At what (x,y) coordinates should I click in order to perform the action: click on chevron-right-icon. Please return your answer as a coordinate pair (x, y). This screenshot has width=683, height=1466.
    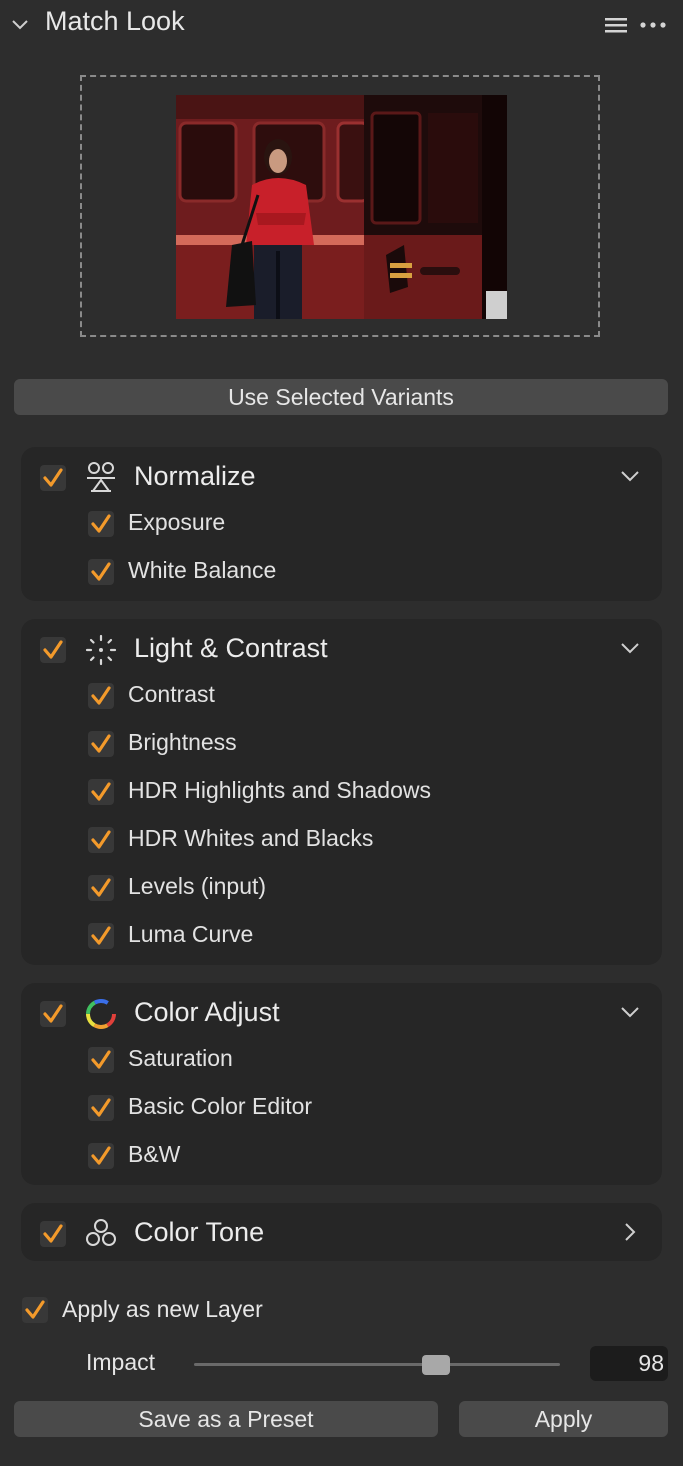
    Looking at the image, I should click on (630, 1232).